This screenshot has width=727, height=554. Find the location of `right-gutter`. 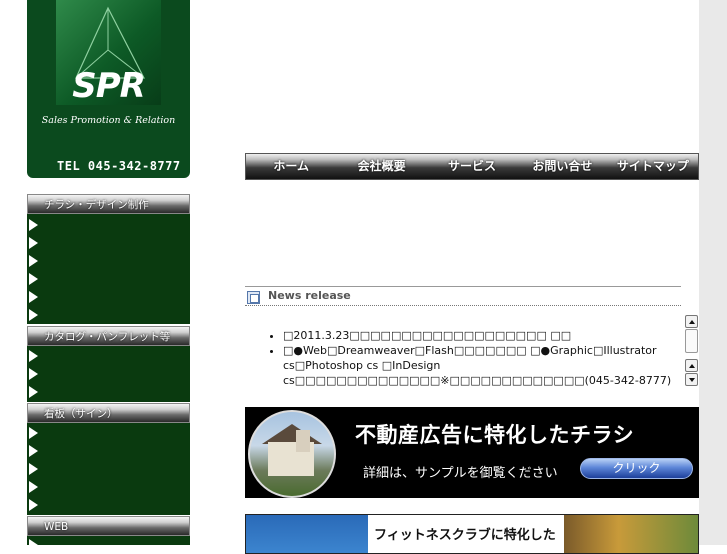

right-gutter is located at coordinates (713, 272).